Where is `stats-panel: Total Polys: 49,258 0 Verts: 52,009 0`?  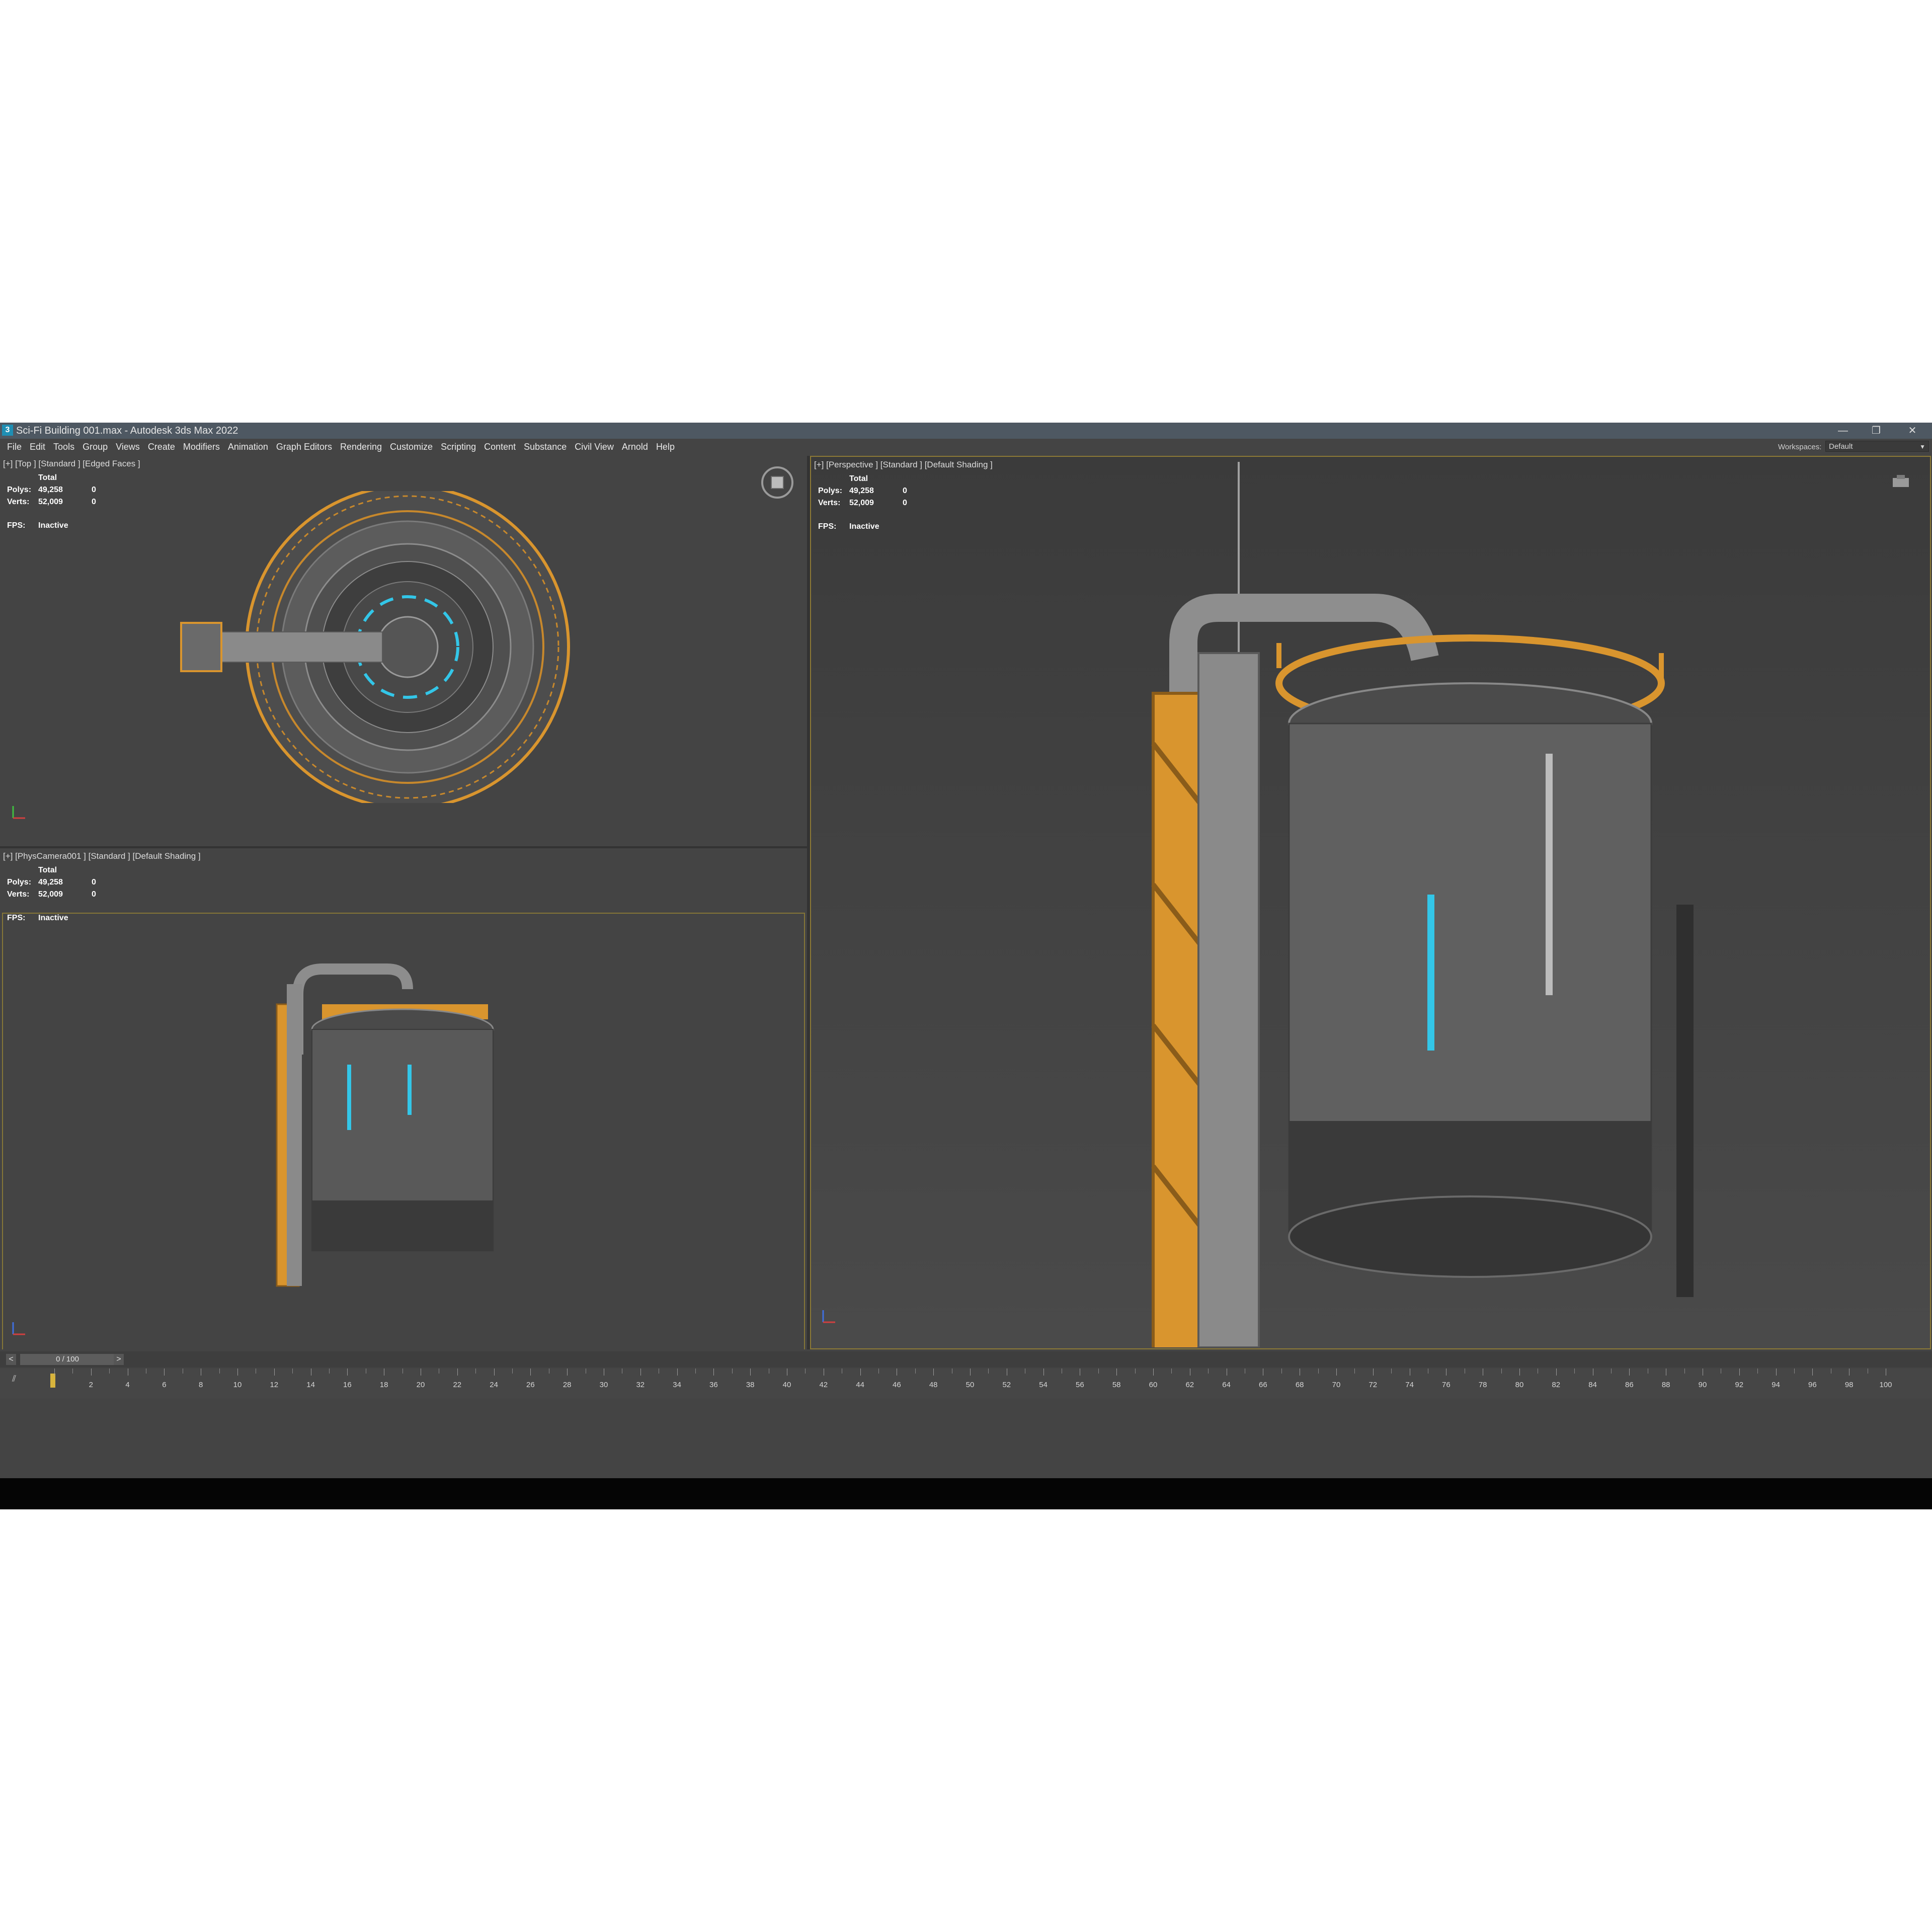
stats-panel: Total Polys: 49,258 0 Verts: 52,009 0 is located at coordinates (862, 491).